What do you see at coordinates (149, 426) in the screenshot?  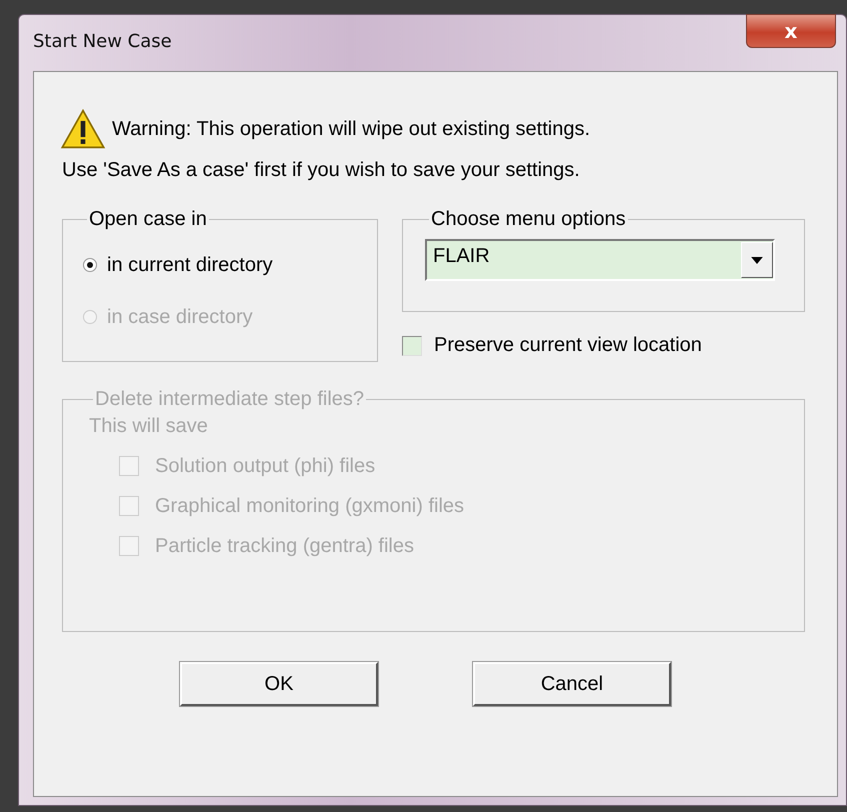 I see `group-note: This will save` at bounding box center [149, 426].